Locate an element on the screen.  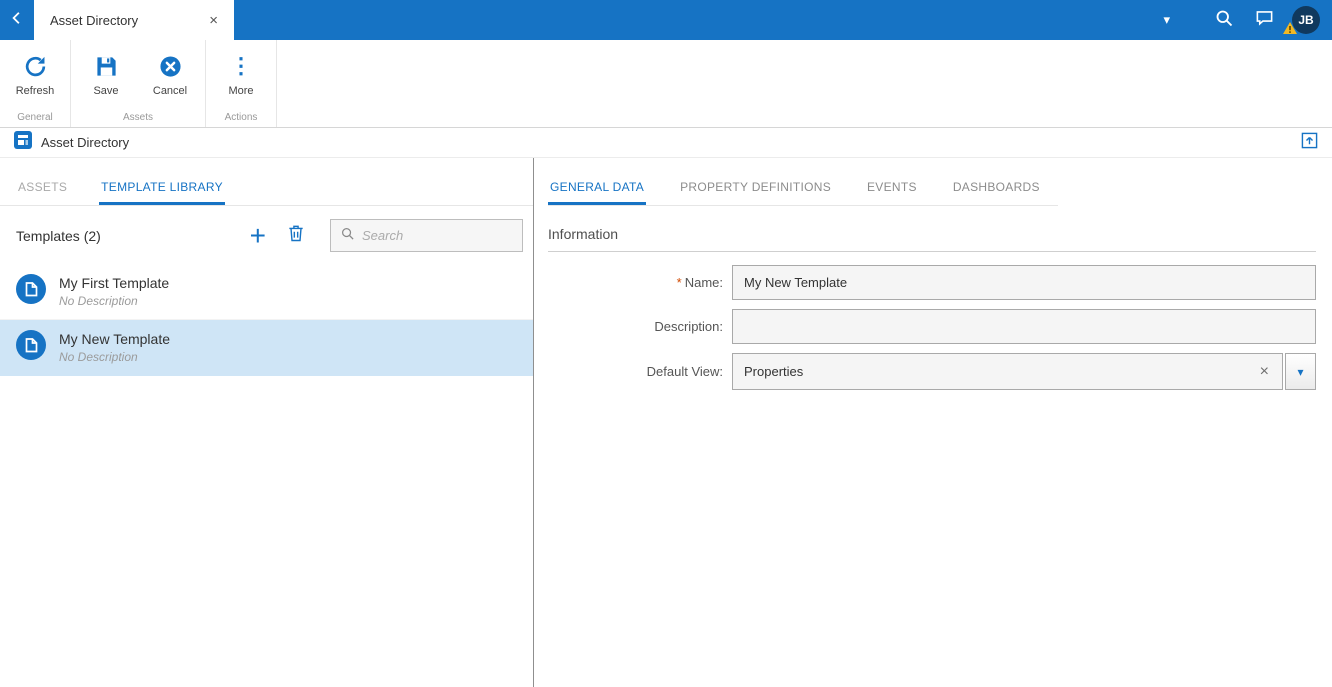
app-icon is located at coordinates (23, 142).